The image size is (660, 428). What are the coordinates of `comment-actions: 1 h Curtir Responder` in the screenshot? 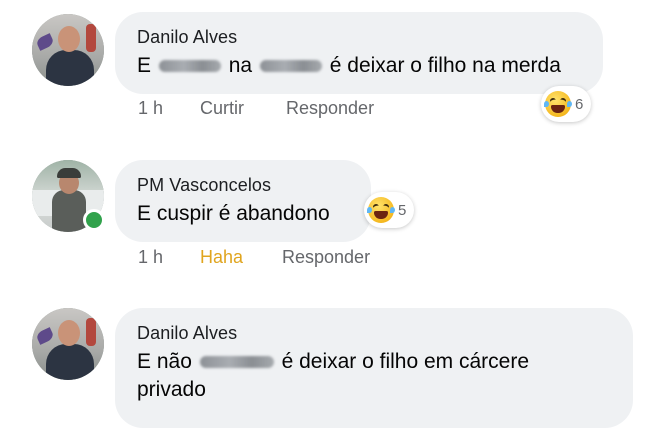 It's located at (288, 110).